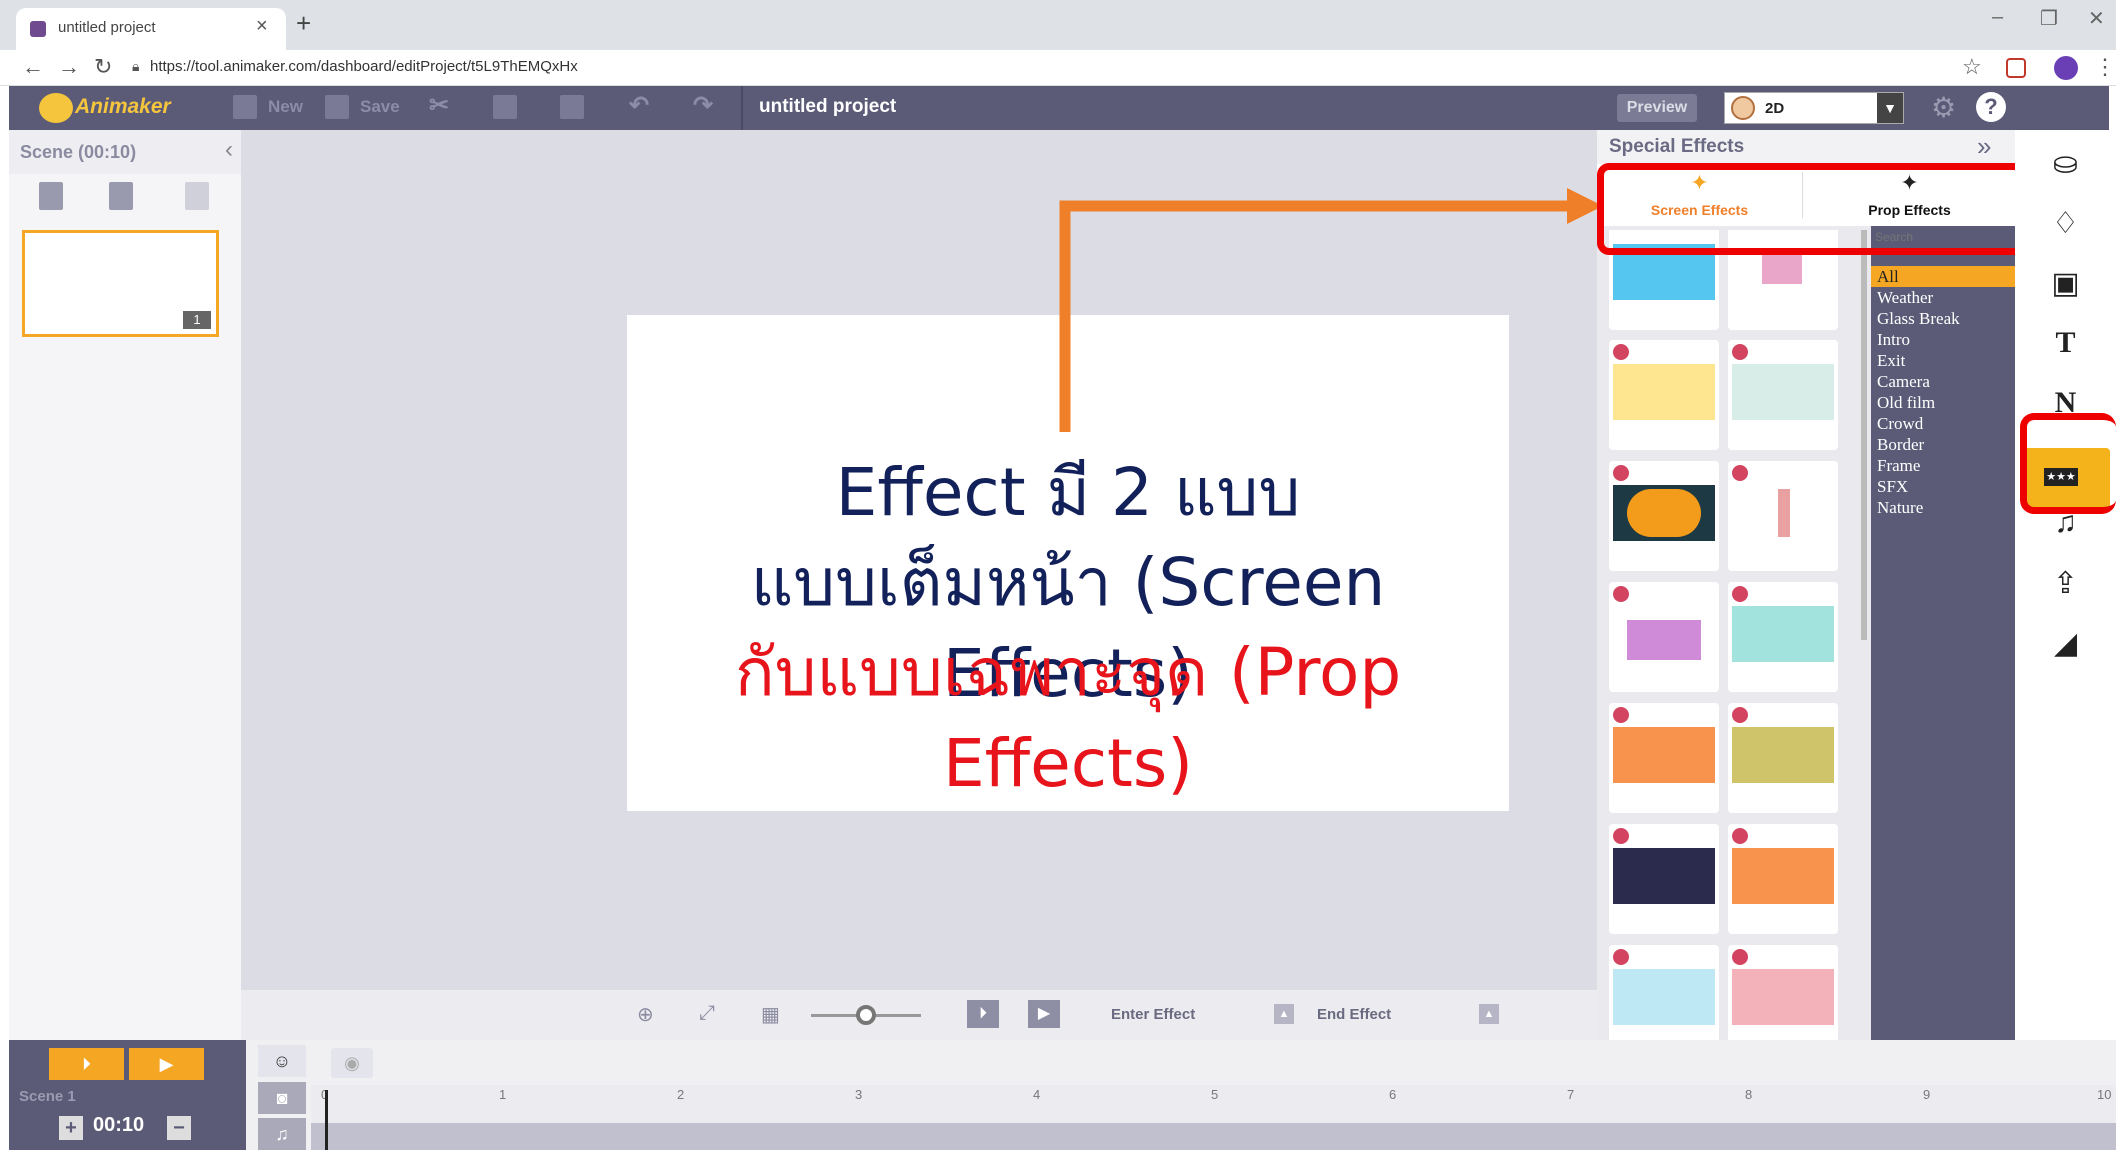  I want to click on copy-icon, so click(505, 107).